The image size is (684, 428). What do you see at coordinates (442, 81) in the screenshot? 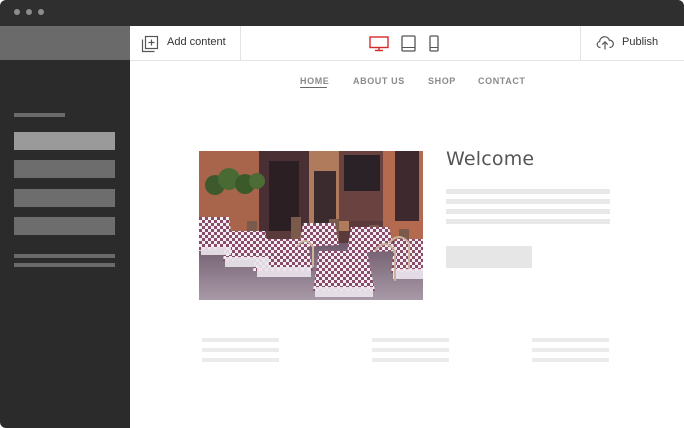
I see `site-nav-shop: SHOP` at bounding box center [442, 81].